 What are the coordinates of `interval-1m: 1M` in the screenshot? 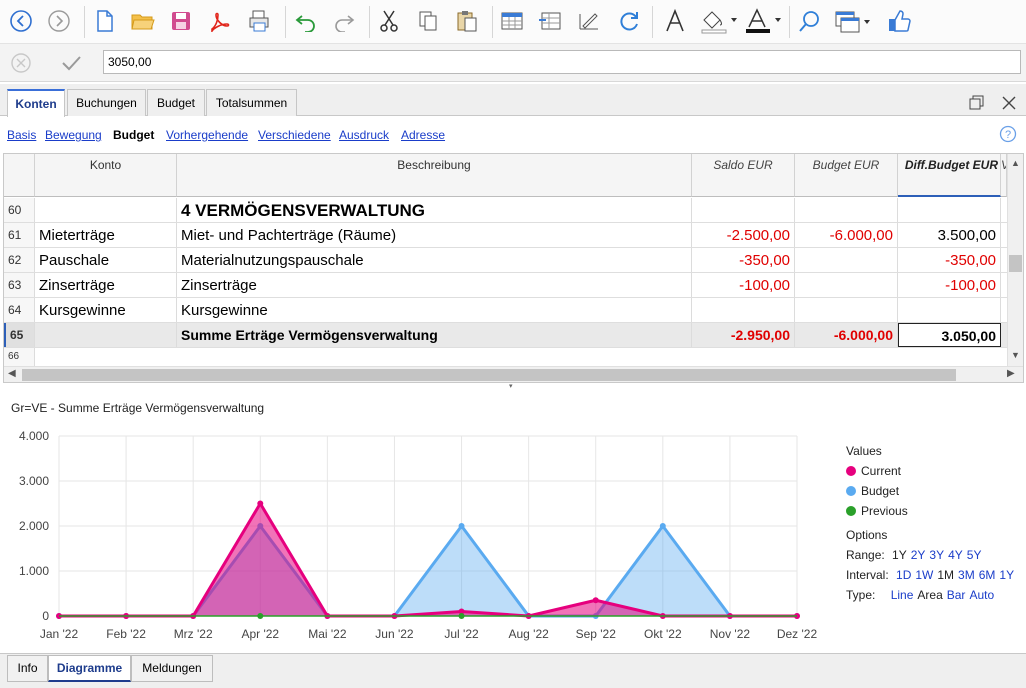 It's located at (945, 575).